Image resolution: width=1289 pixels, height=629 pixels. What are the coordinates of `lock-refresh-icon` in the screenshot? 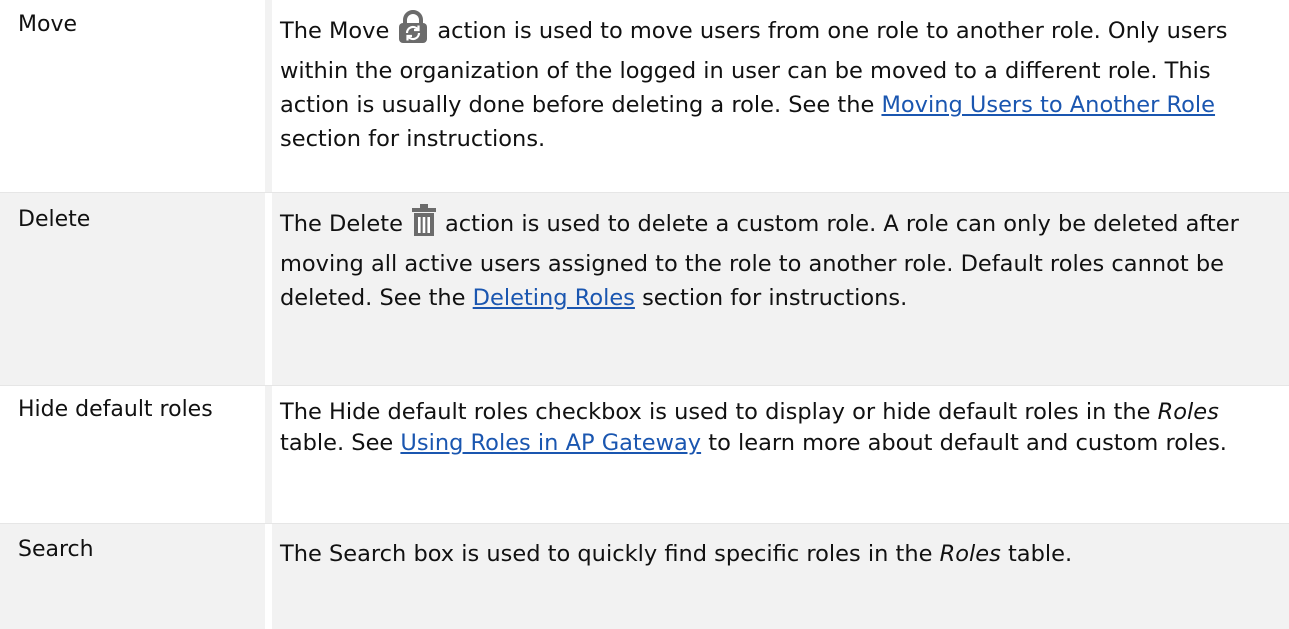 It's located at (413, 32).